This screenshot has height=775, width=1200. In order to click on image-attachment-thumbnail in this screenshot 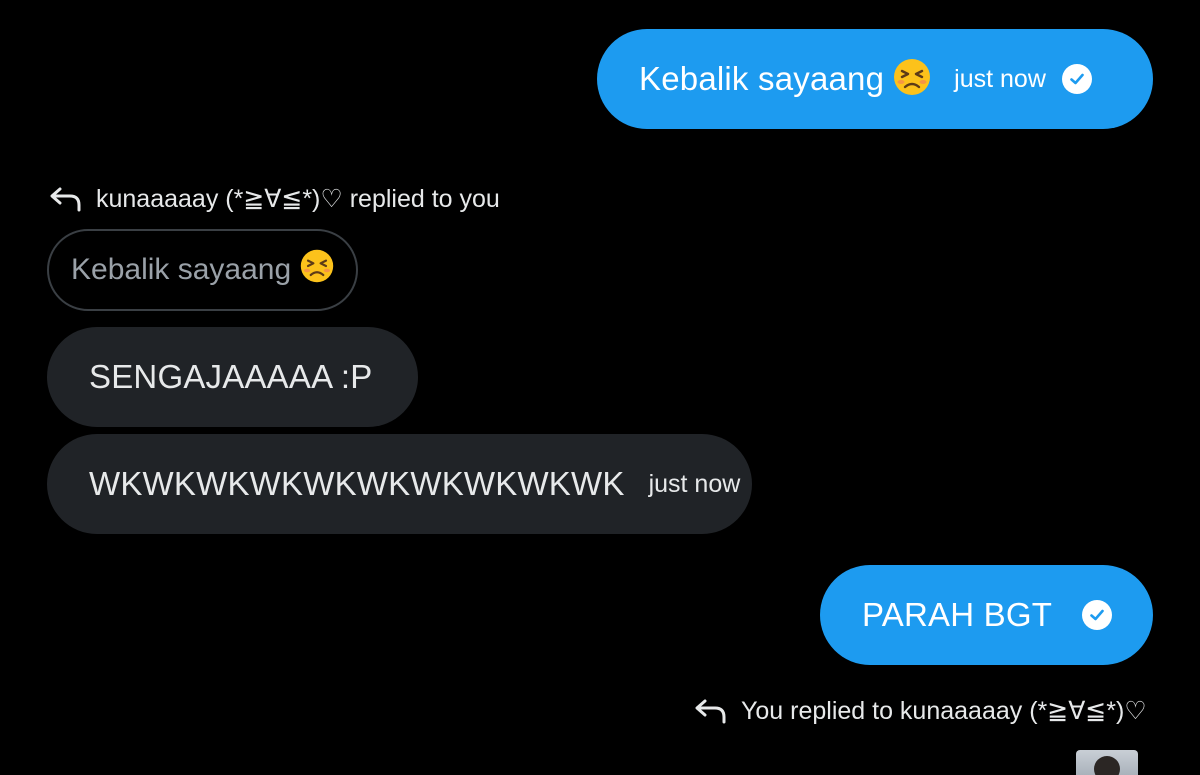, I will do `click(1107, 762)`.